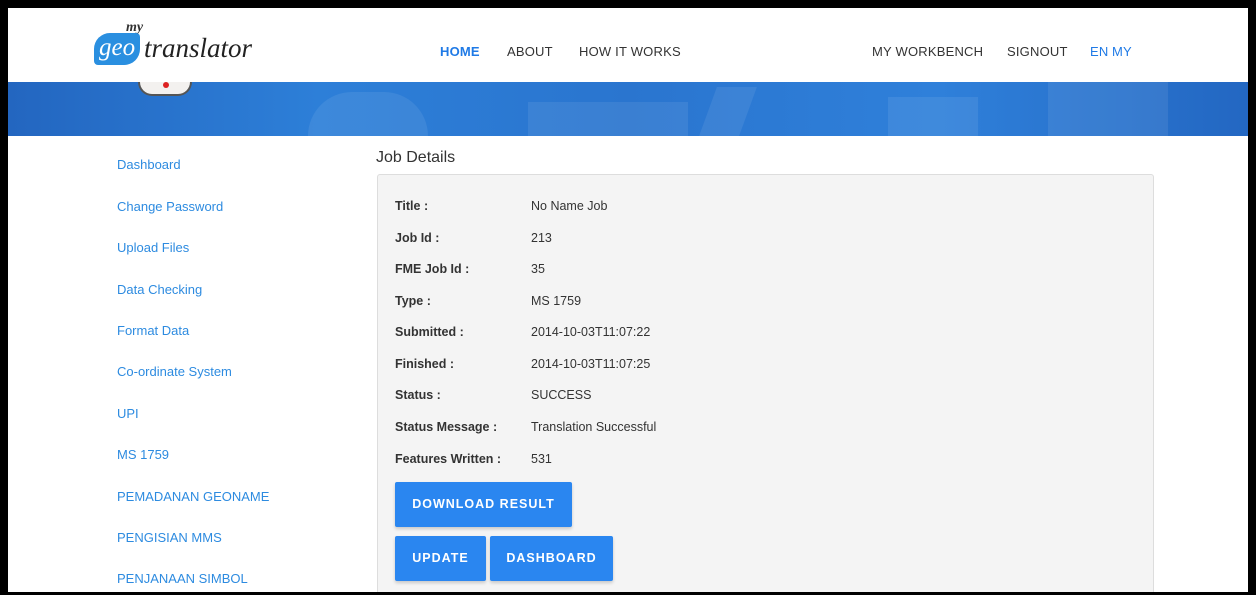 The width and height of the screenshot is (1256, 595). I want to click on update-button: UPDATE, so click(440, 558).